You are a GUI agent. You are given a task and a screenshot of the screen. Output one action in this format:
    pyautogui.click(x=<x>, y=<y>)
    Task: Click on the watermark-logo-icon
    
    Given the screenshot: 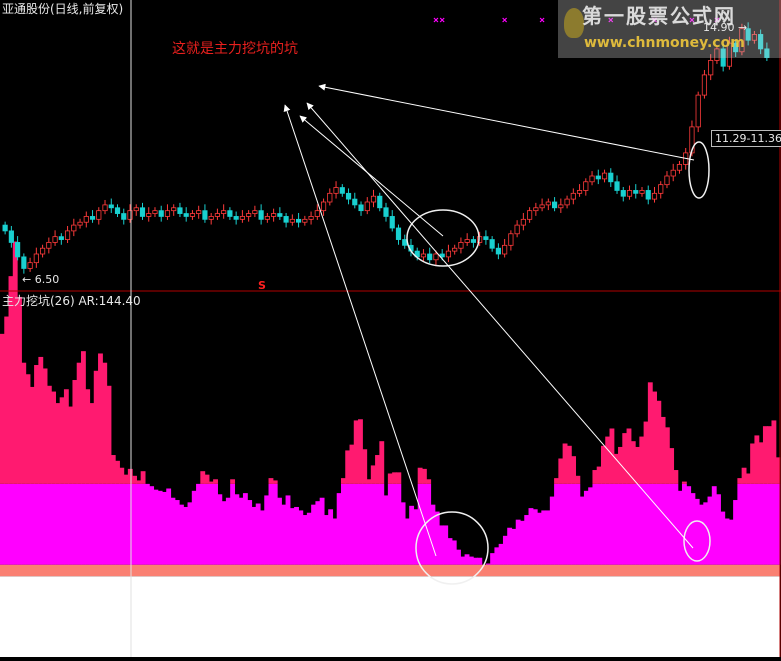 What is the action you would take?
    pyautogui.click(x=574, y=23)
    